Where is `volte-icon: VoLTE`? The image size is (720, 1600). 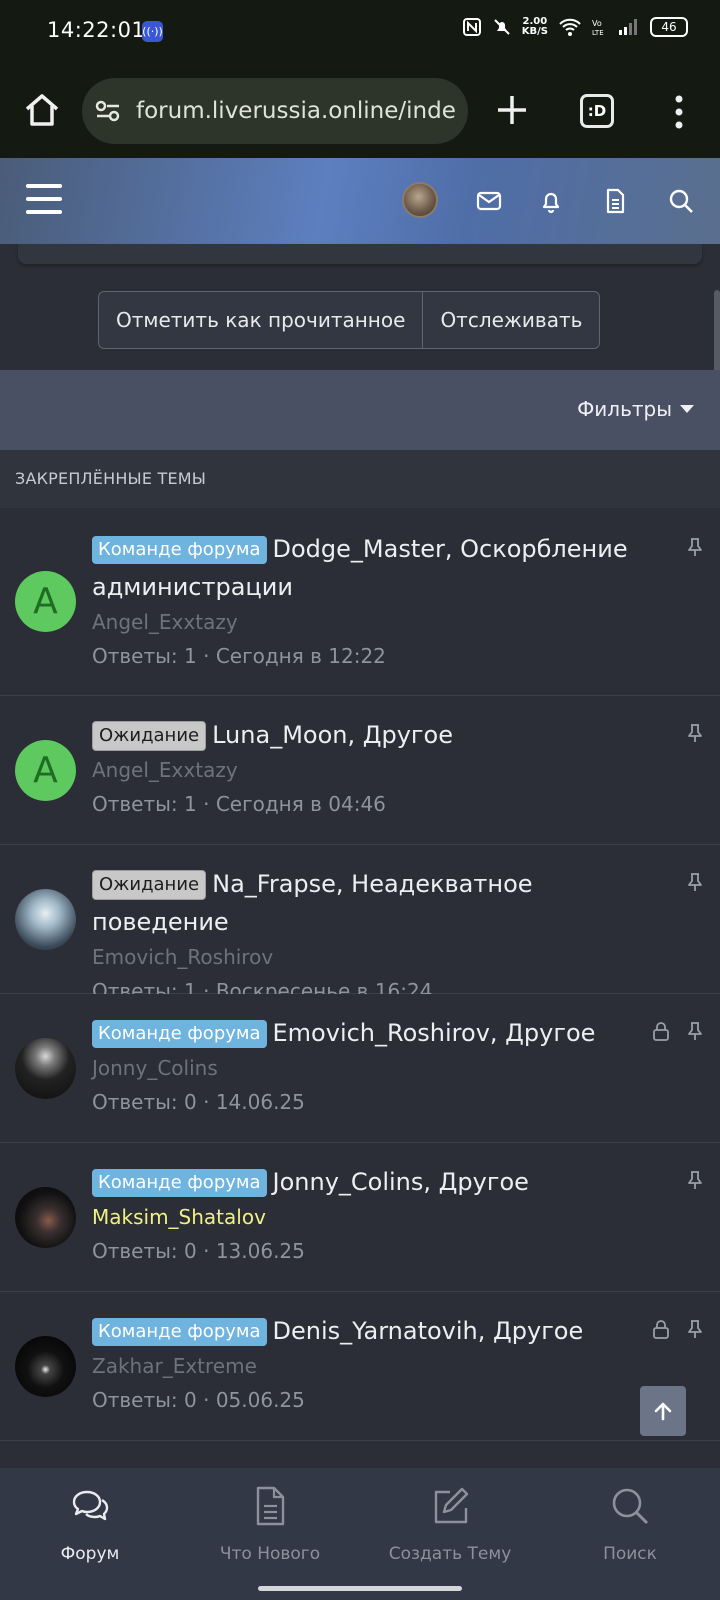
volte-icon: VoLTE is located at coordinates (598, 28).